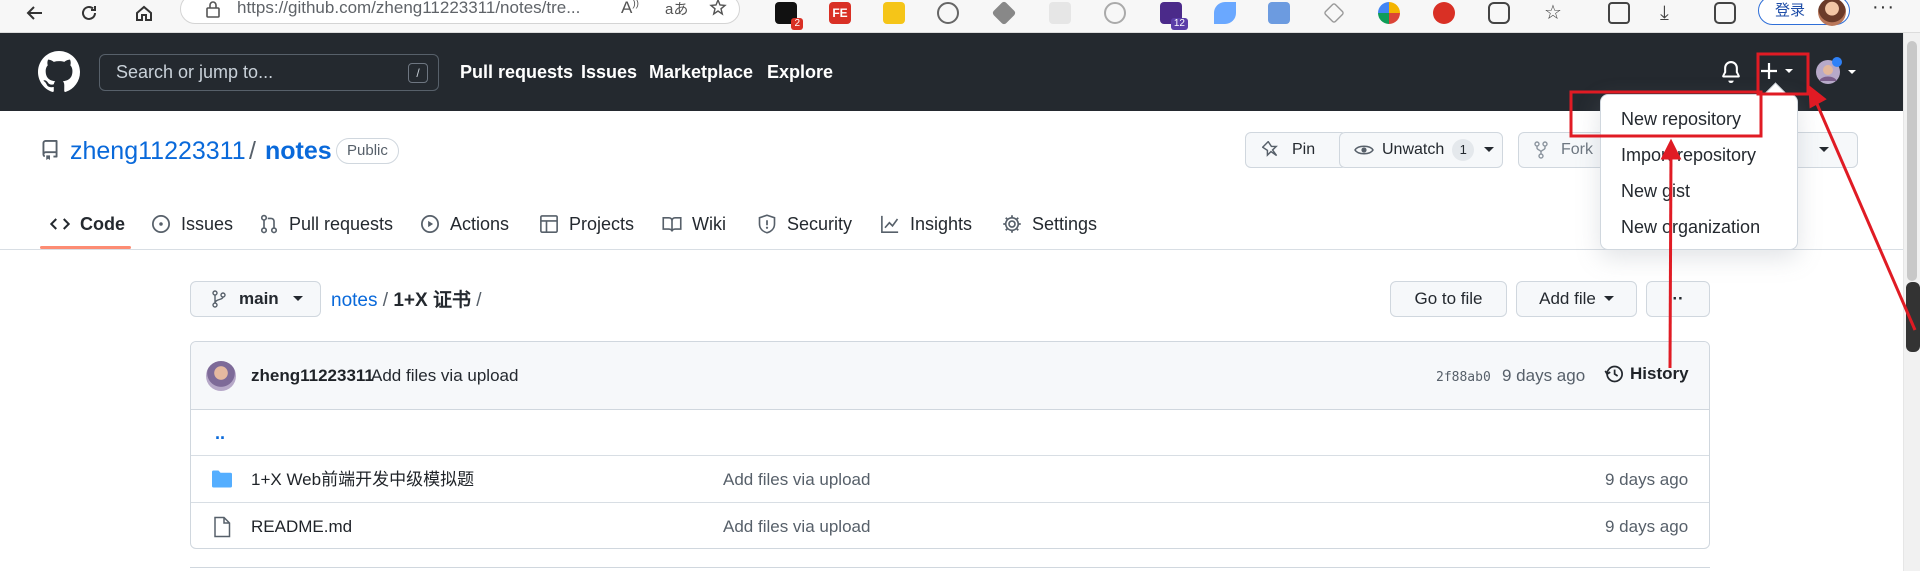  Describe the element at coordinates (1725, 13) in the screenshot. I see `browser-essentials-icon` at that location.